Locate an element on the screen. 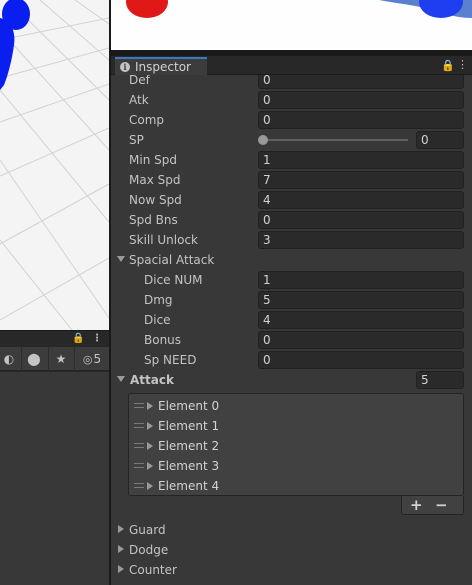  field-label: Dmg is located at coordinates (158, 300).